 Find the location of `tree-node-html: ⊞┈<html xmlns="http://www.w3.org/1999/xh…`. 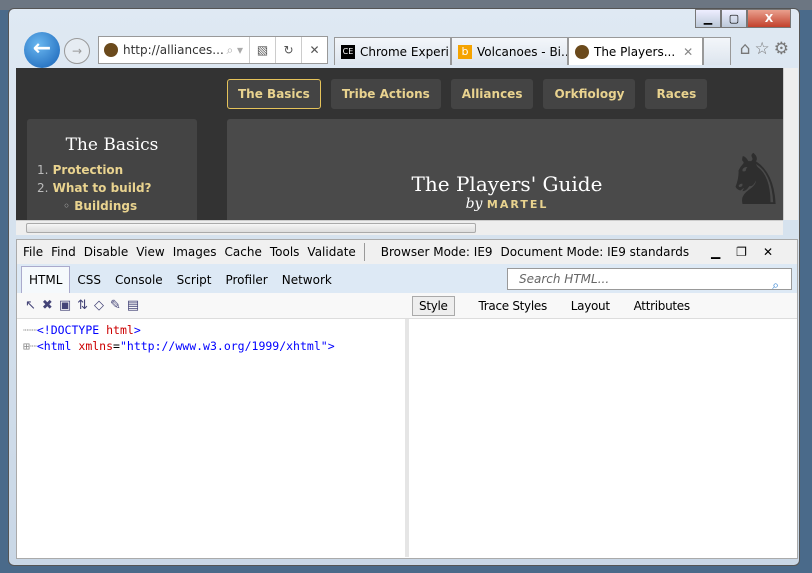

tree-node-html: ⊞┈<html xmlns="http://www.w3.org/1999/xh… is located at coordinates (211, 346).